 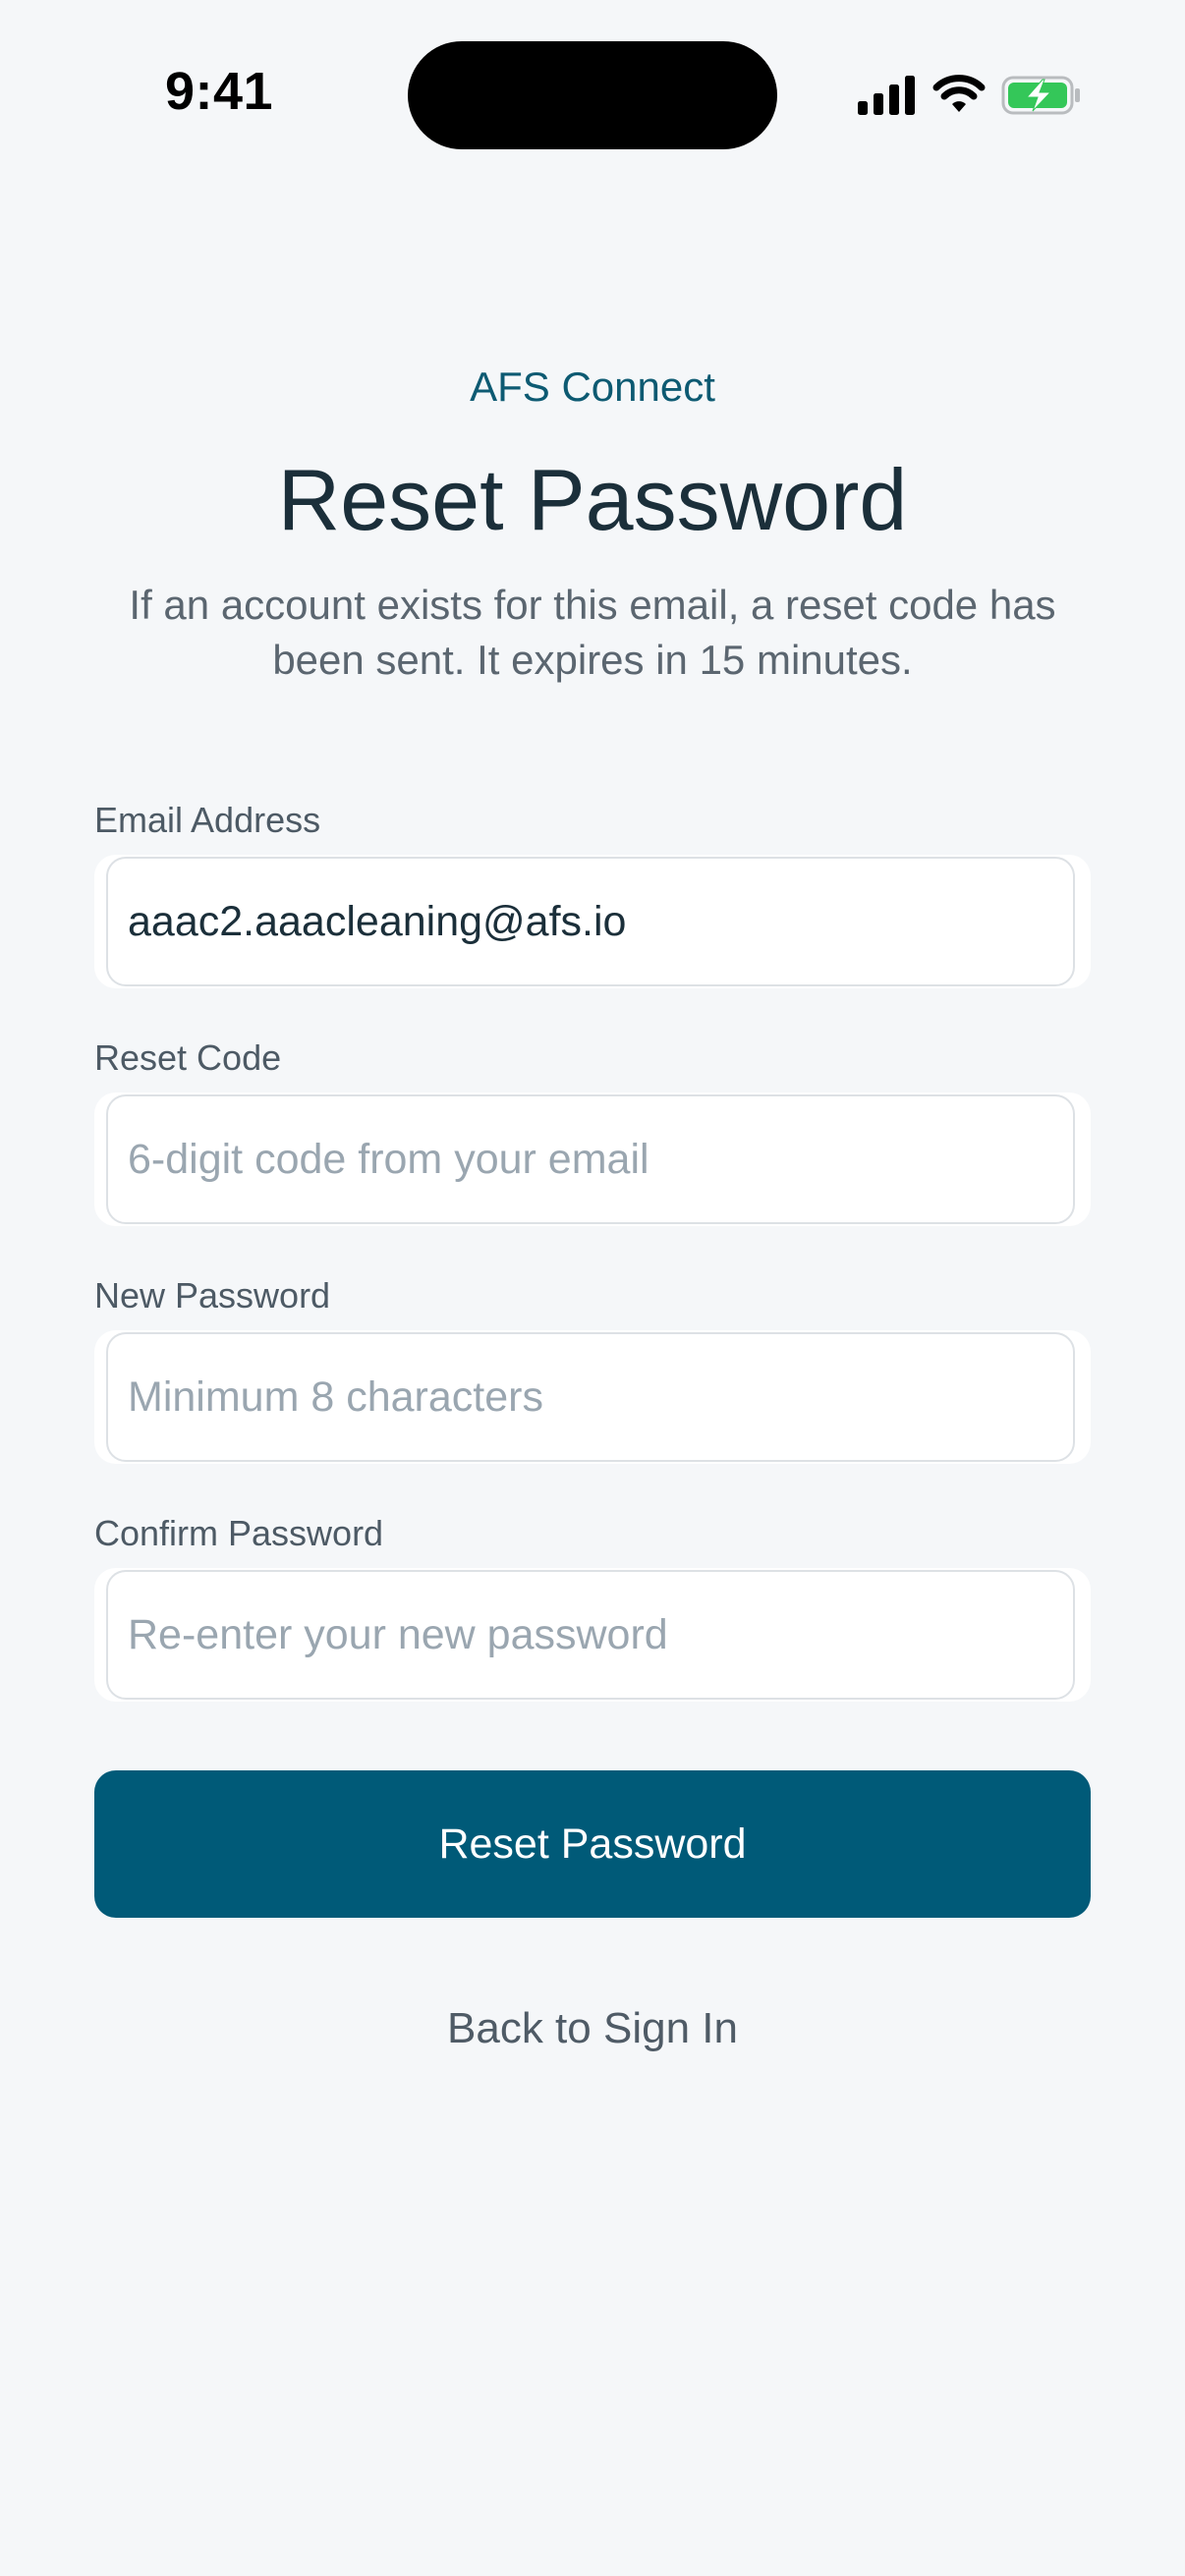 I want to click on confirm-password-label: Confirm Password, so click(x=239, y=1533).